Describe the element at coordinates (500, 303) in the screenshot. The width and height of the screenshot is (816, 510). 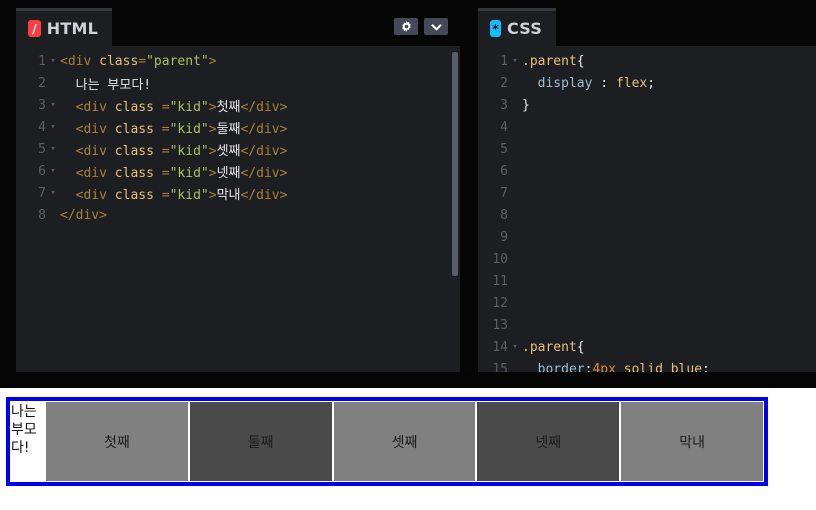
I see `line-number: 12` at that location.